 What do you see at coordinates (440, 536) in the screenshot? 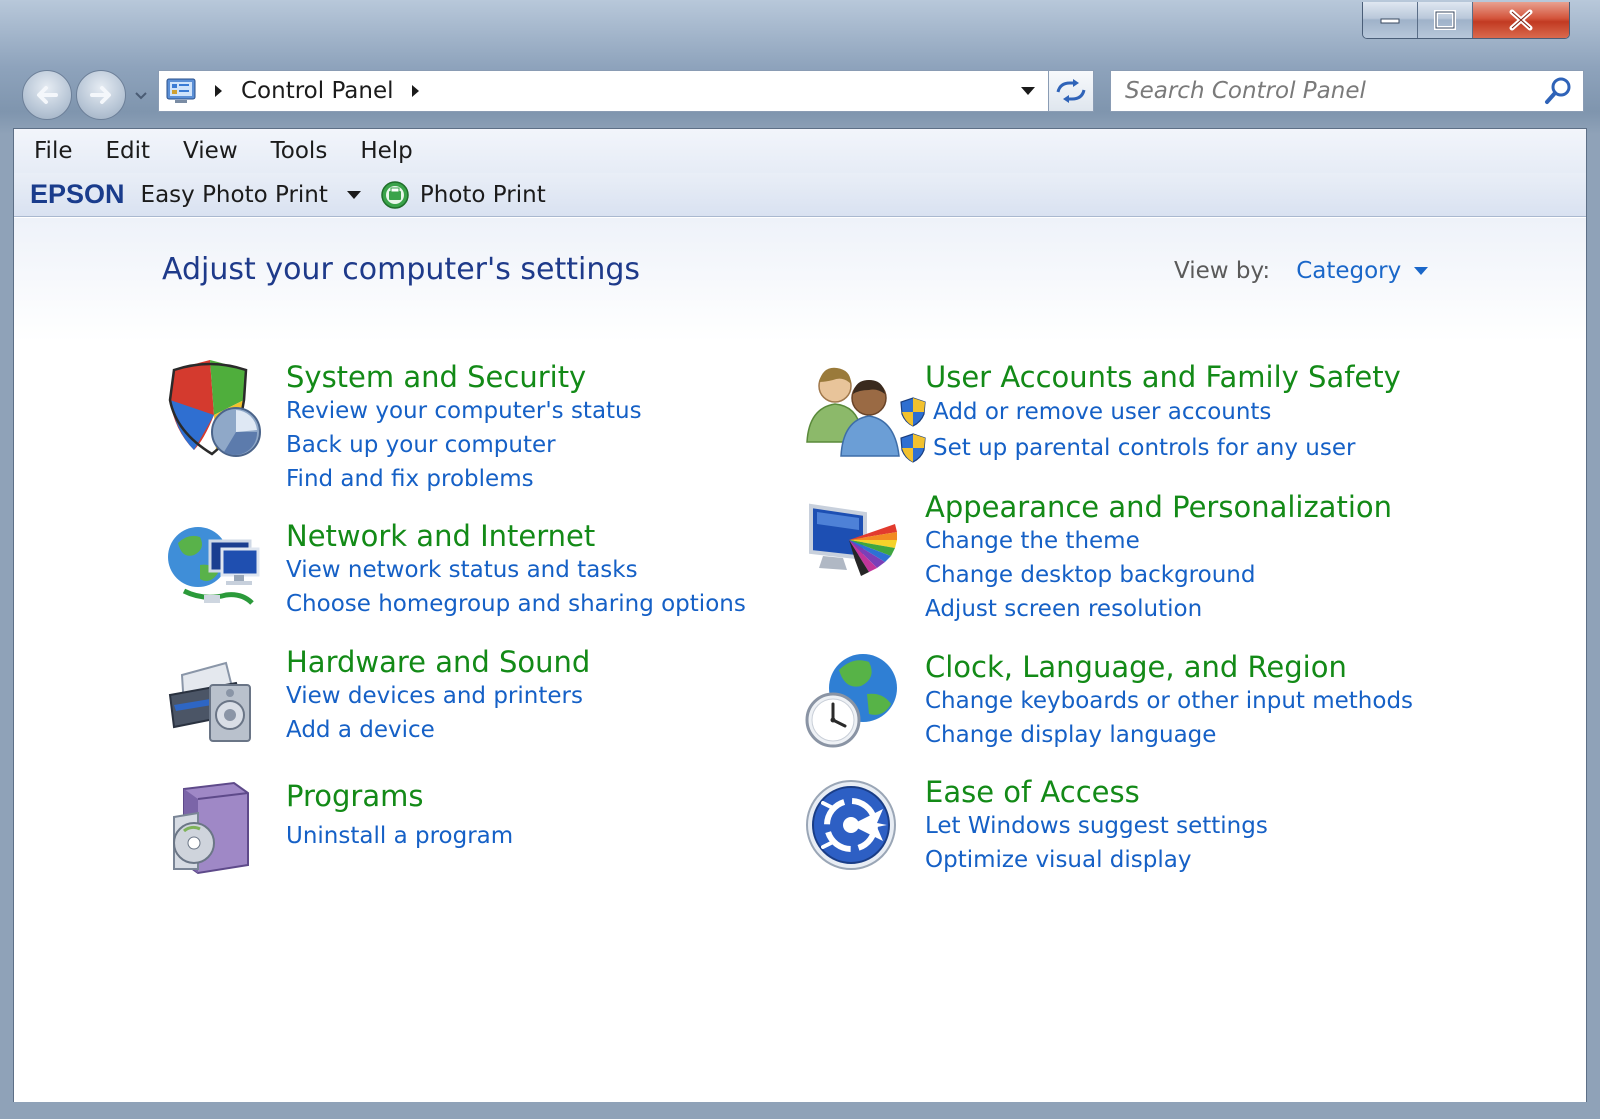
I see `category-title: Network and Internet` at bounding box center [440, 536].